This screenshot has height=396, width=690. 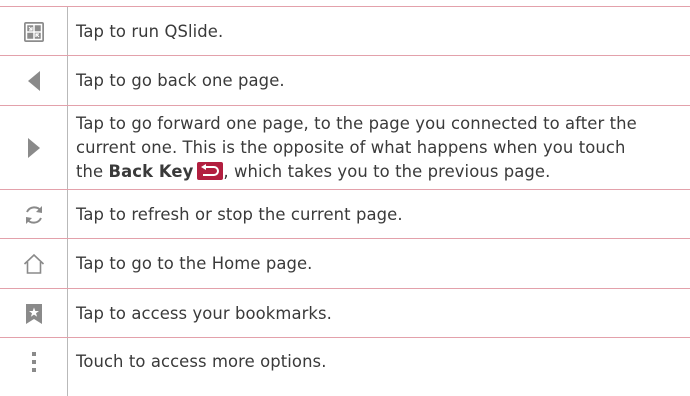 I want to click on table-row: Tap to refresh or stop the current page., so click(x=345, y=214).